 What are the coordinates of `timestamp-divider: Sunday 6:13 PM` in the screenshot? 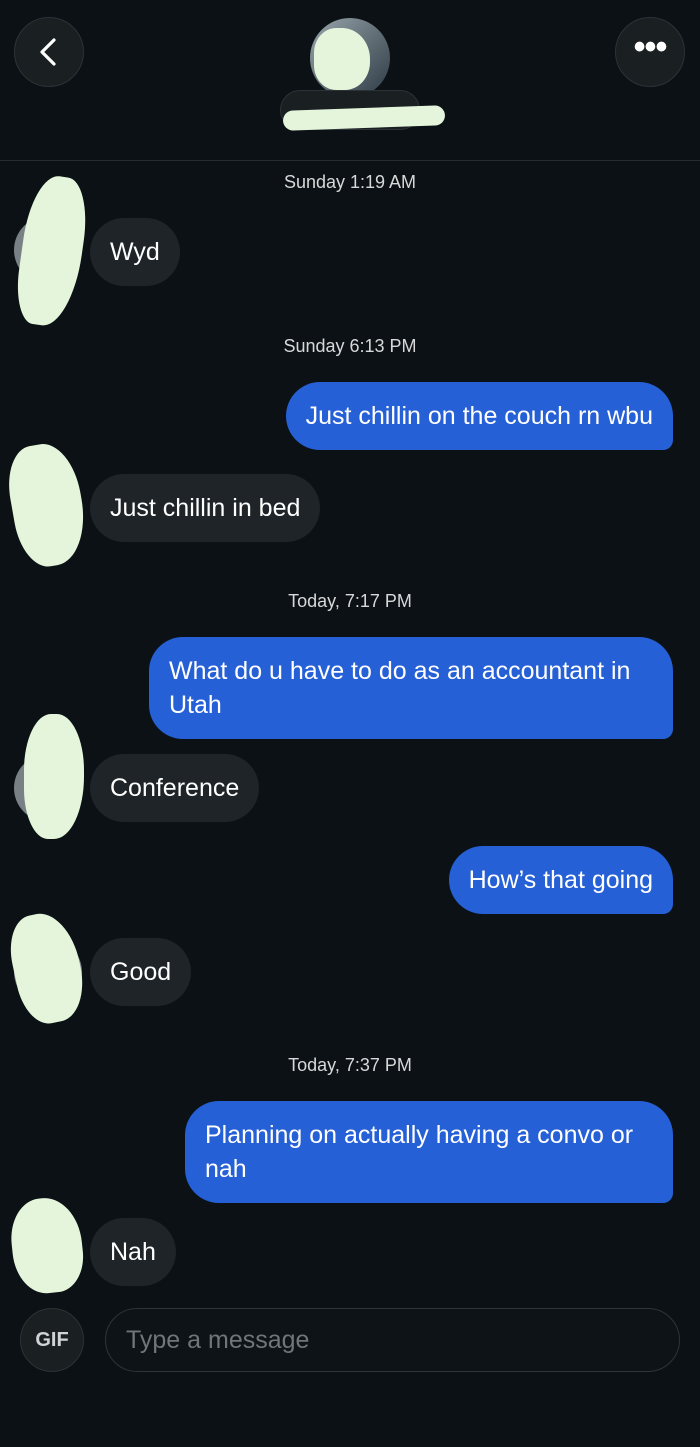 It's located at (350, 346).